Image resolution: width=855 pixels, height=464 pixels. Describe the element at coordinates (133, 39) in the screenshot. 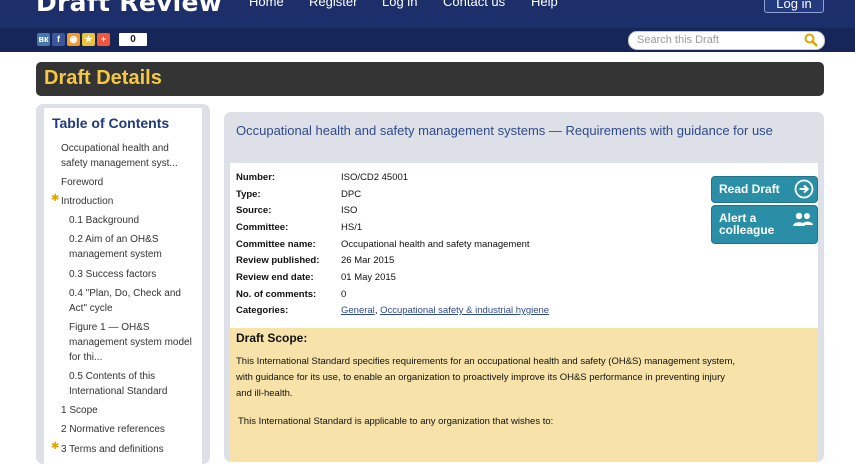

I see `share-count: 0` at that location.